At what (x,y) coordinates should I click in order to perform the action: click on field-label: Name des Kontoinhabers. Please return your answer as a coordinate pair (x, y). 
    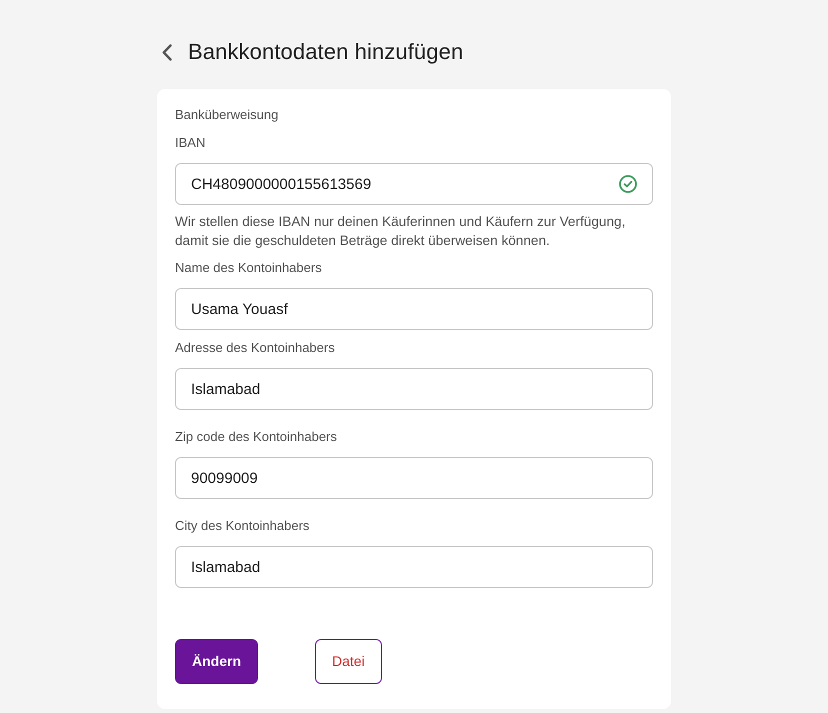
    Looking at the image, I should click on (249, 268).